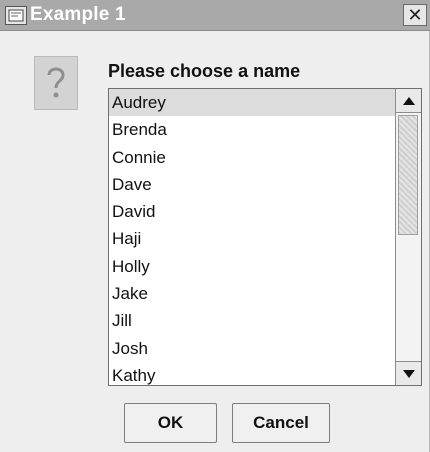 This screenshot has height=452, width=430. I want to click on cancel-button: Cancel, so click(281, 423).